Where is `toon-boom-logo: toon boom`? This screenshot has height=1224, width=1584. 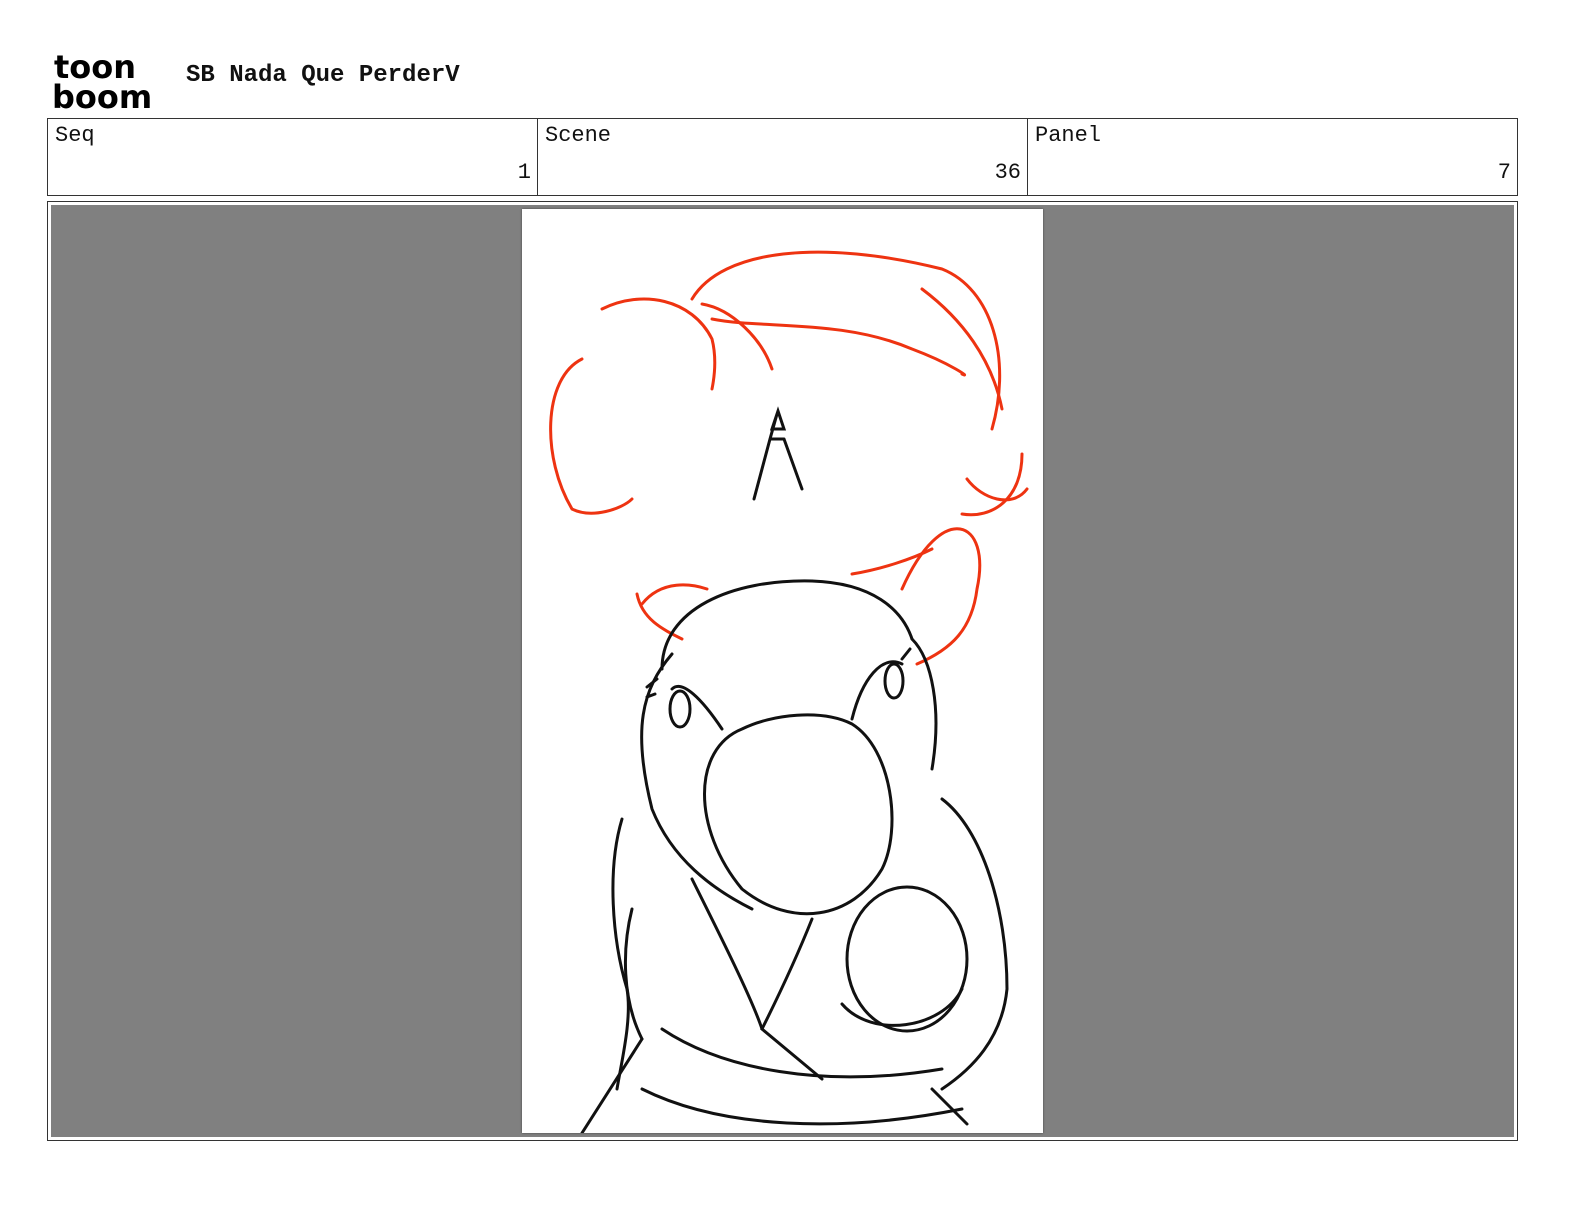 toon-boom-logo: toon boom is located at coordinates (108, 80).